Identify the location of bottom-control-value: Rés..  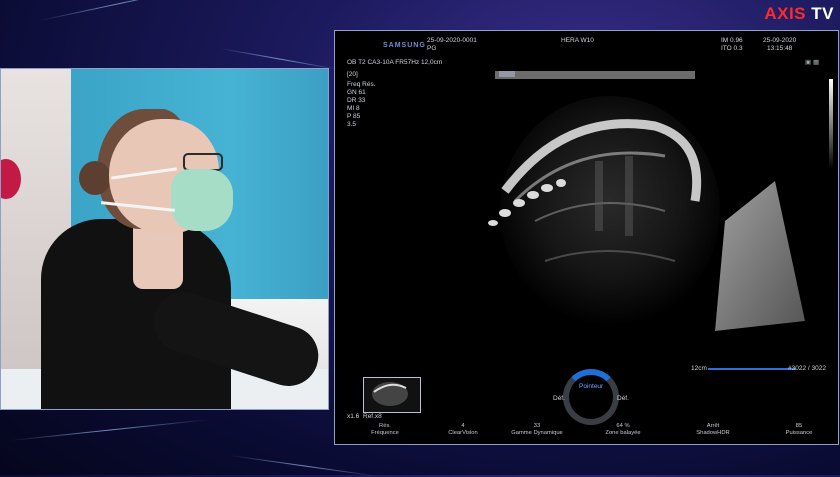
(385, 426).